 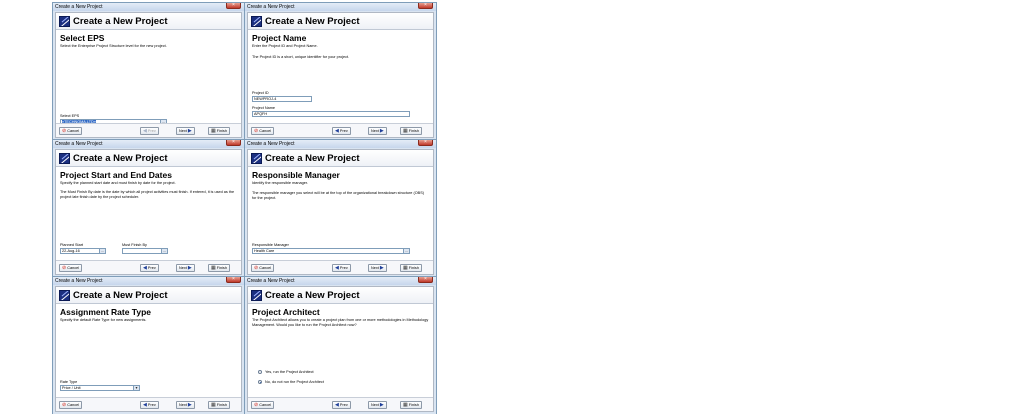 I want to click on run-architect-yes-radio, so click(x=260, y=372).